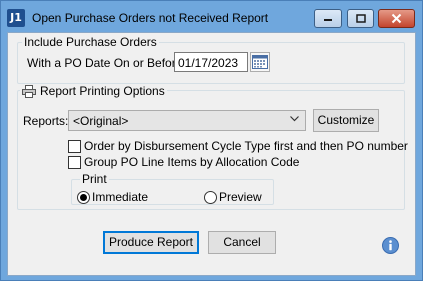 The image size is (423, 281). What do you see at coordinates (187, 120) in the screenshot?
I see `reports-dropdown: <Original>` at bounding box center [187, 120].